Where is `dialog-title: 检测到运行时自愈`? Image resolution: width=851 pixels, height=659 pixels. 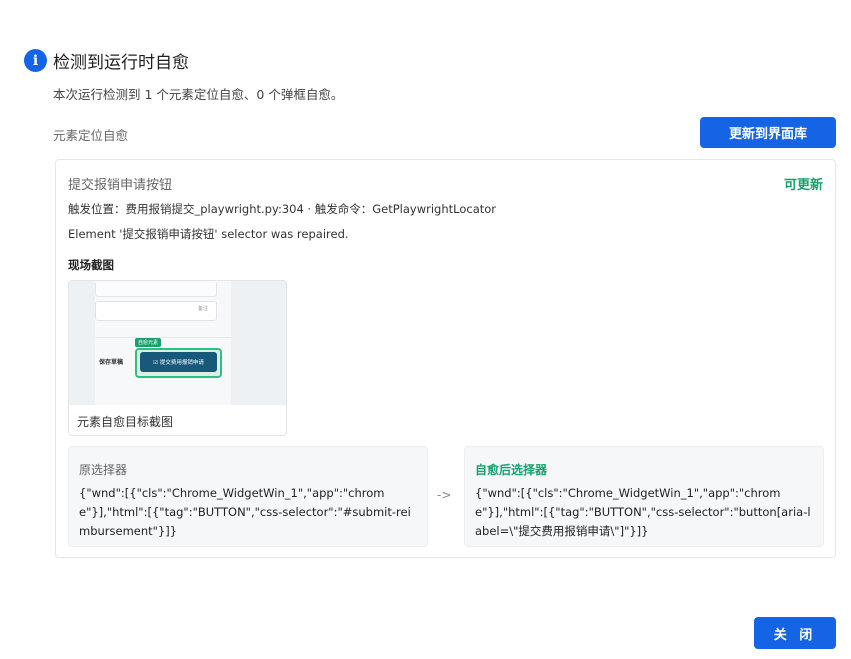 dialog-title: 检测到运行时自愈 is located at coordinates (121, 63).